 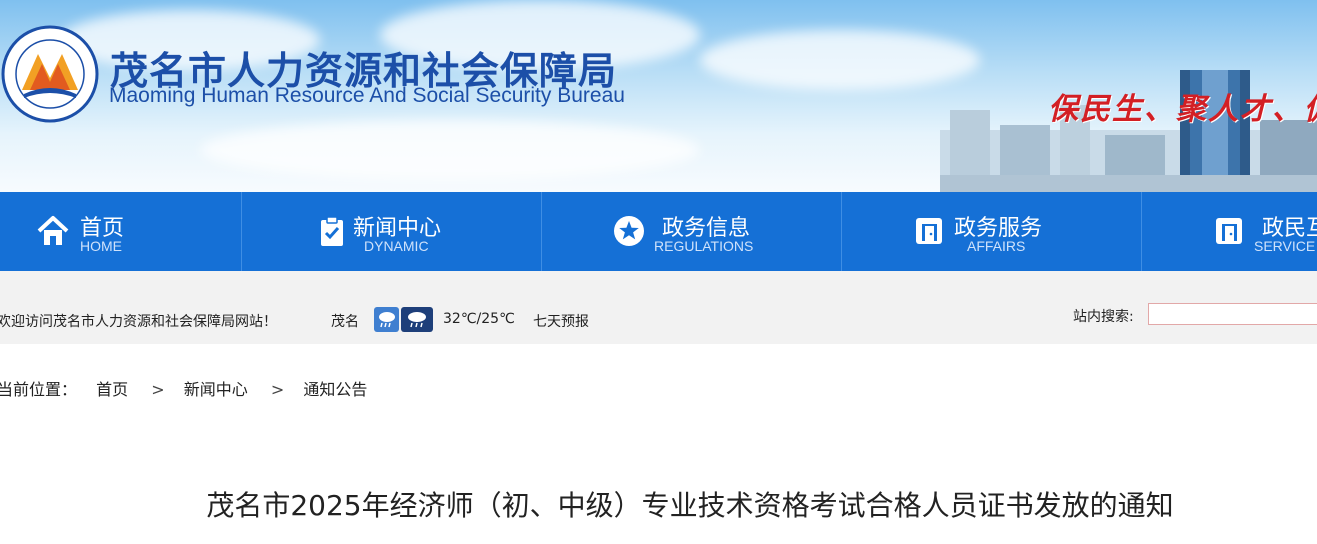 What do you see at coordinates (120, 231) in the screenshot?
I see `nav-item-home: 首页 HOME` at bounding box center [120, 231].